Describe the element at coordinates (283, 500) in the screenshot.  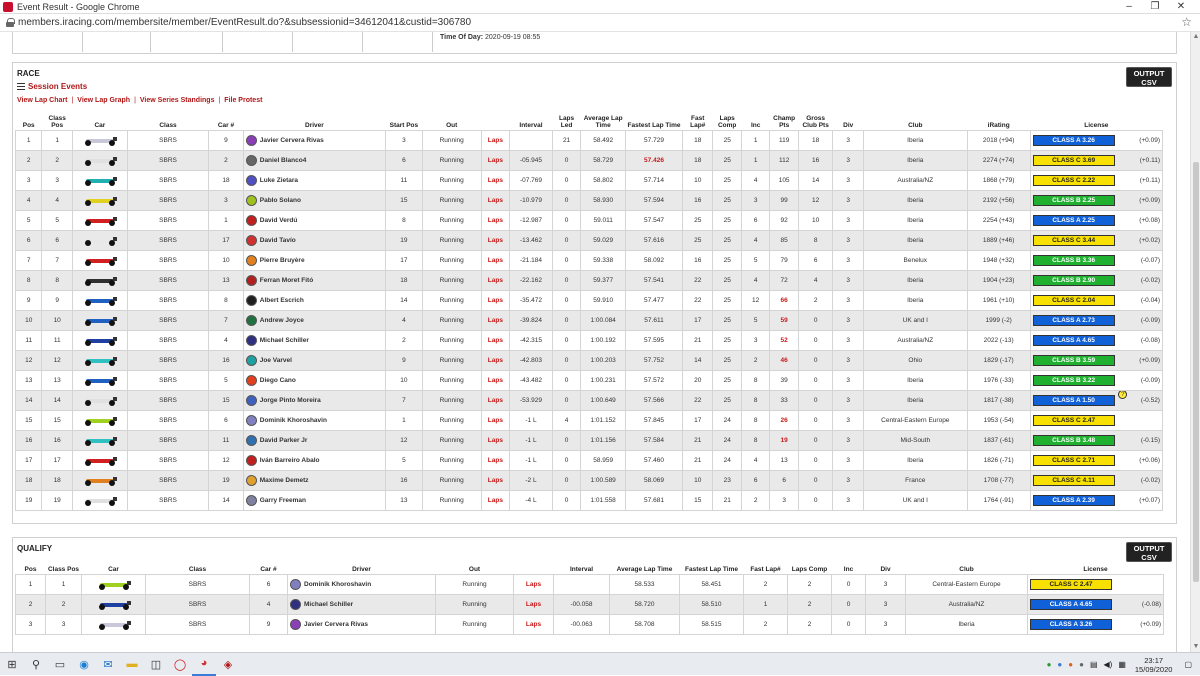
I see `driver-name: Garry Freeman` at that location.